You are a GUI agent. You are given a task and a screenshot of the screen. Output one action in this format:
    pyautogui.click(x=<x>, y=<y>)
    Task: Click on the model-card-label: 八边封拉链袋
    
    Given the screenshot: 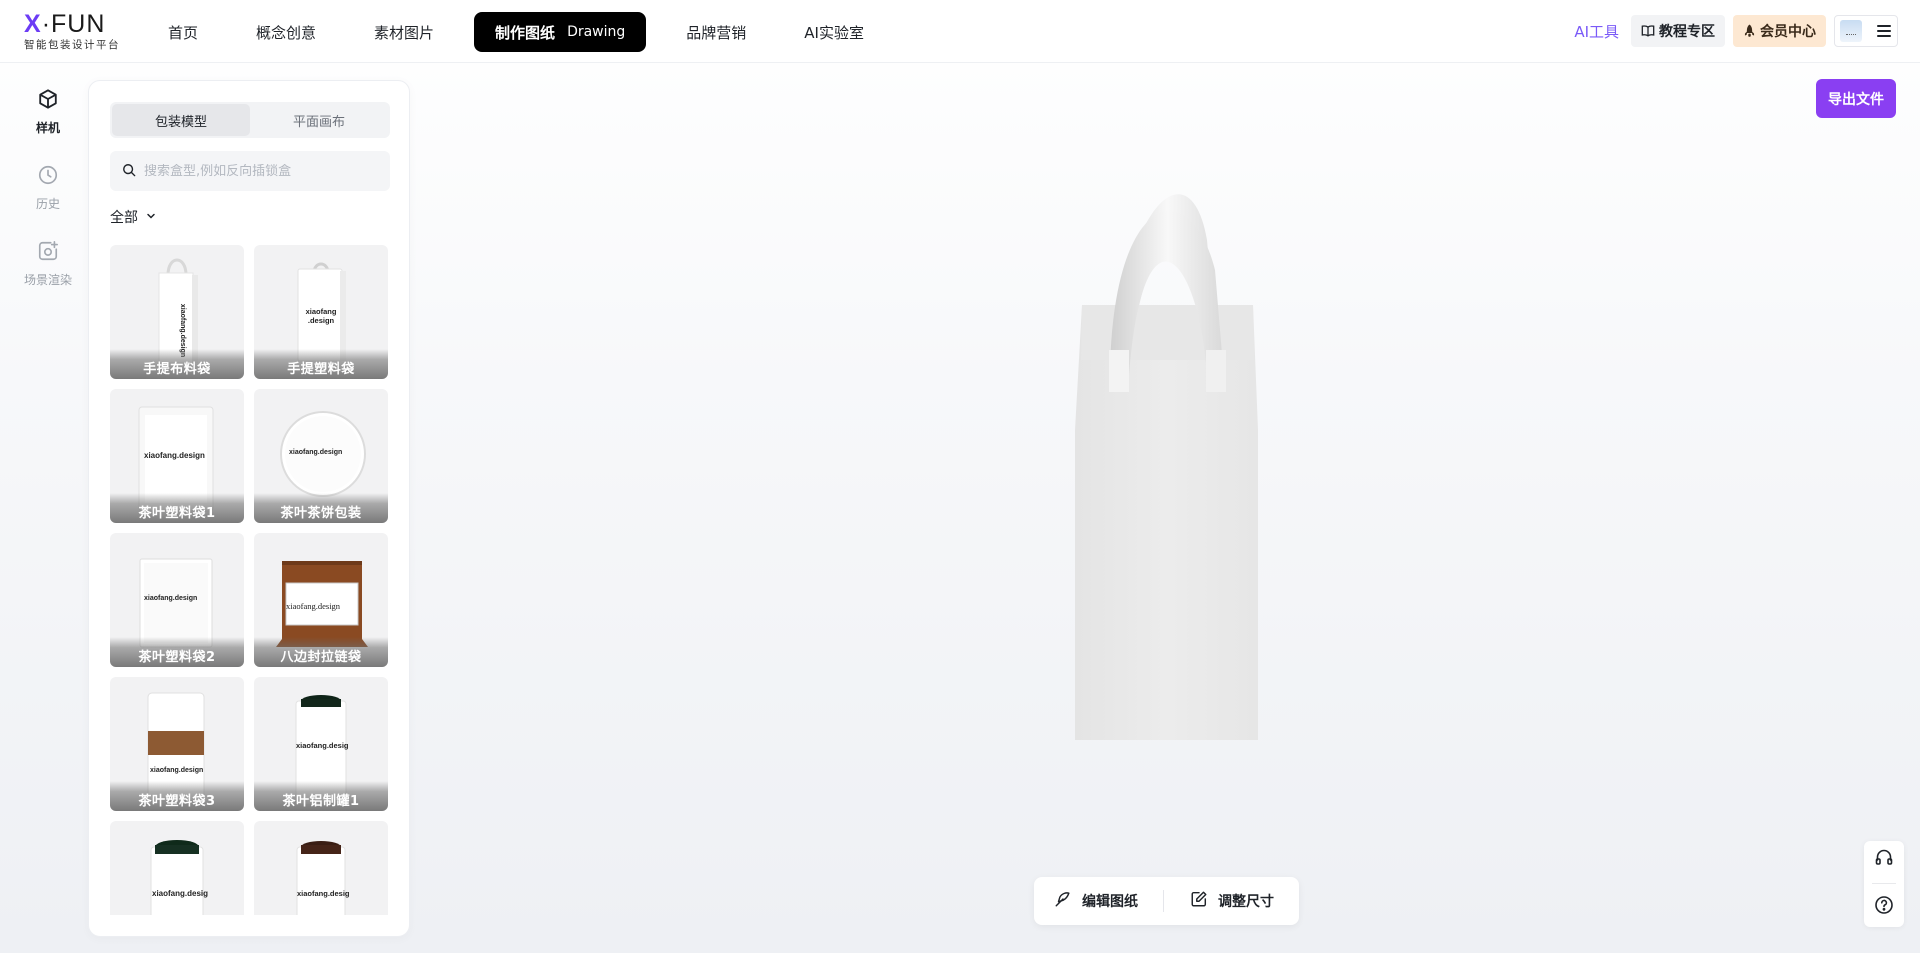 What is the action you would take?
    pyautogui.click(x=321, y=652)
    